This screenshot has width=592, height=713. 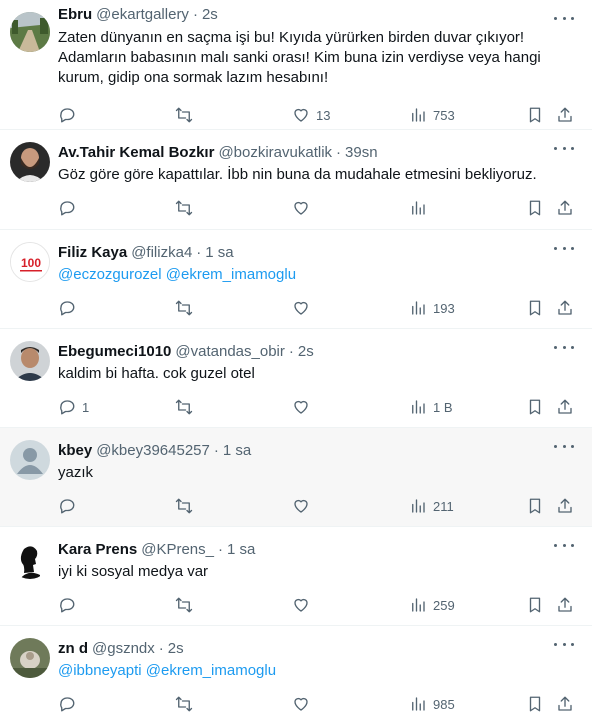 What do you see at coordinates (123, 649) in the screenshot?
I see `author-handle: @gszndx` at bounding box center [123, 649].